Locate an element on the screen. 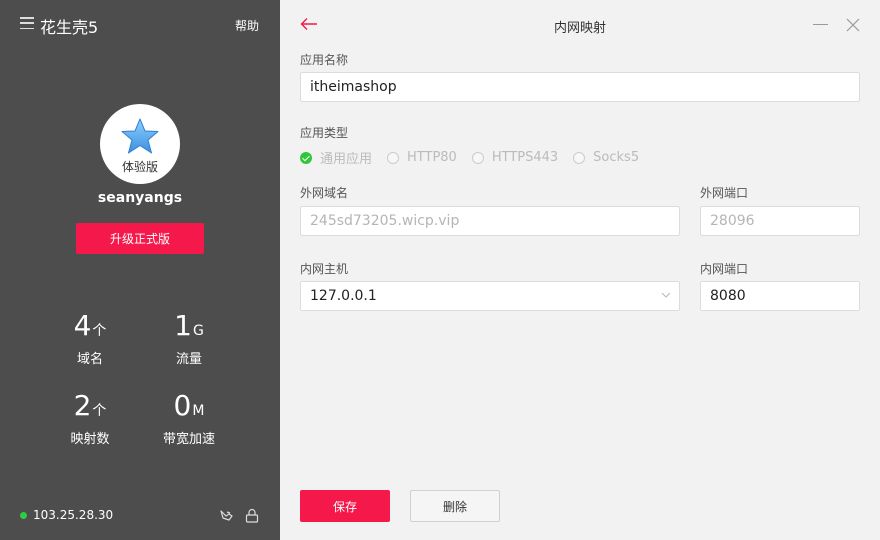  int-port-input: 8080 is located at coordinates (780, 296).